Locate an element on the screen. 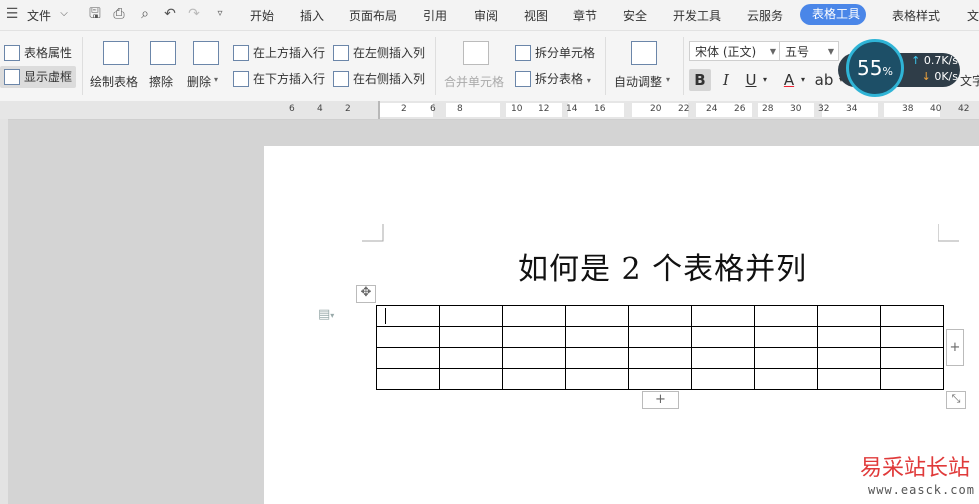 This screenshot has width=979, height=504. tab-table-style: 表格样式 is located at coordinates (916, 15).